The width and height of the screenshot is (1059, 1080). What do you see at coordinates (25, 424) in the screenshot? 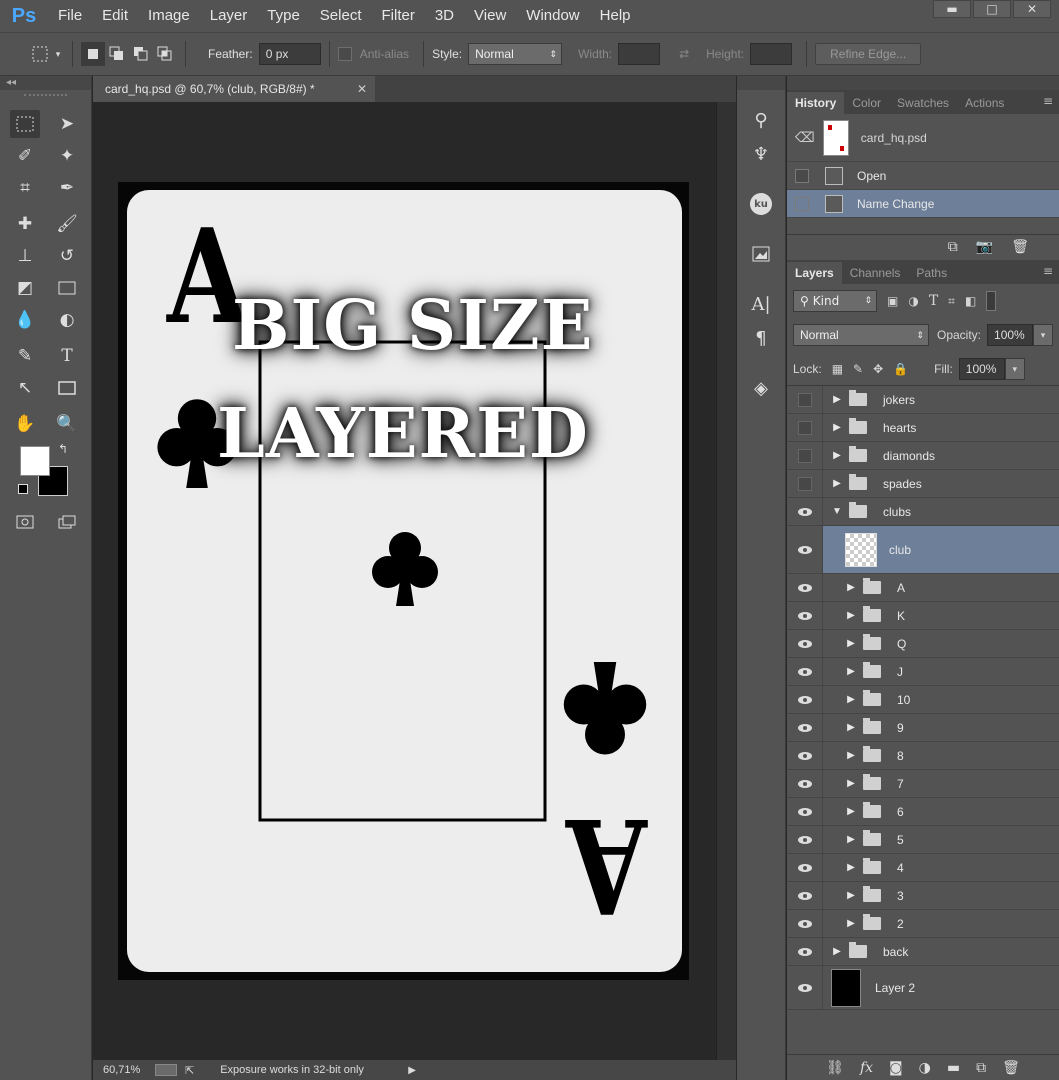
I see `hand-tool-icon: ✋` at bounding box center [25, 424].